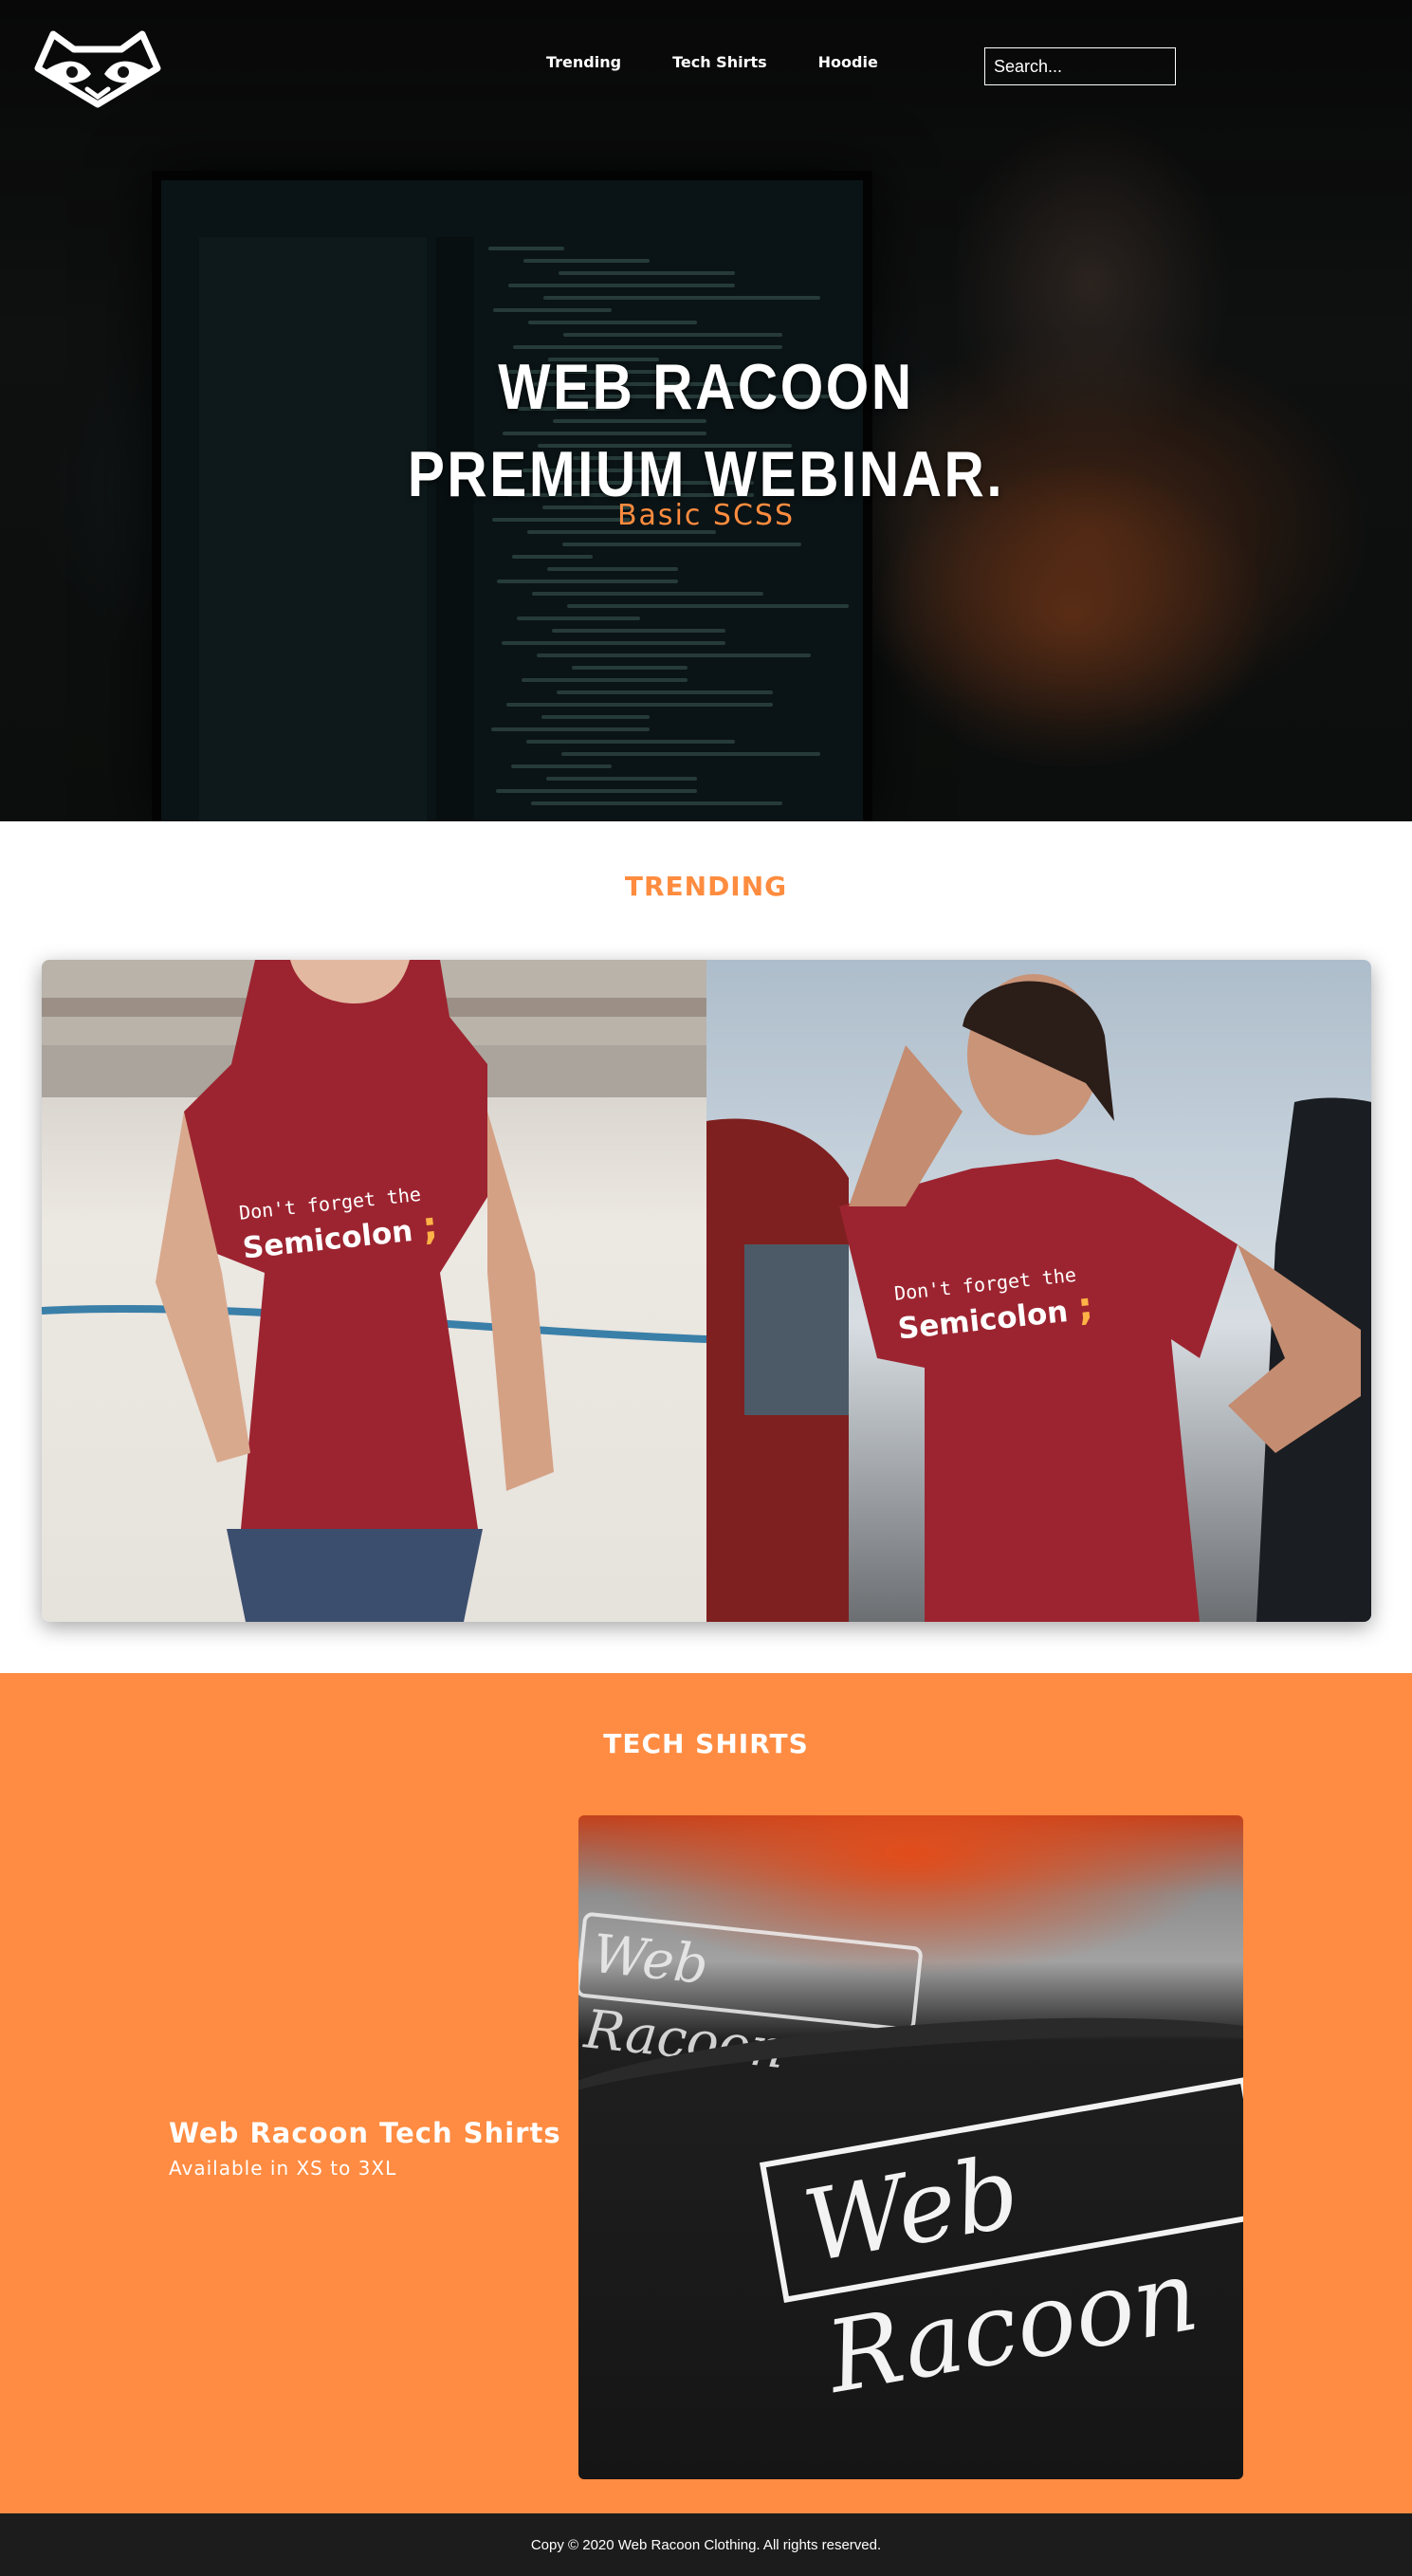  What do you see at coordinates (751, 1996) in the screenshot?
I see `grey-shirt-label: Web Racoon` at bounding box center [751, 1996].